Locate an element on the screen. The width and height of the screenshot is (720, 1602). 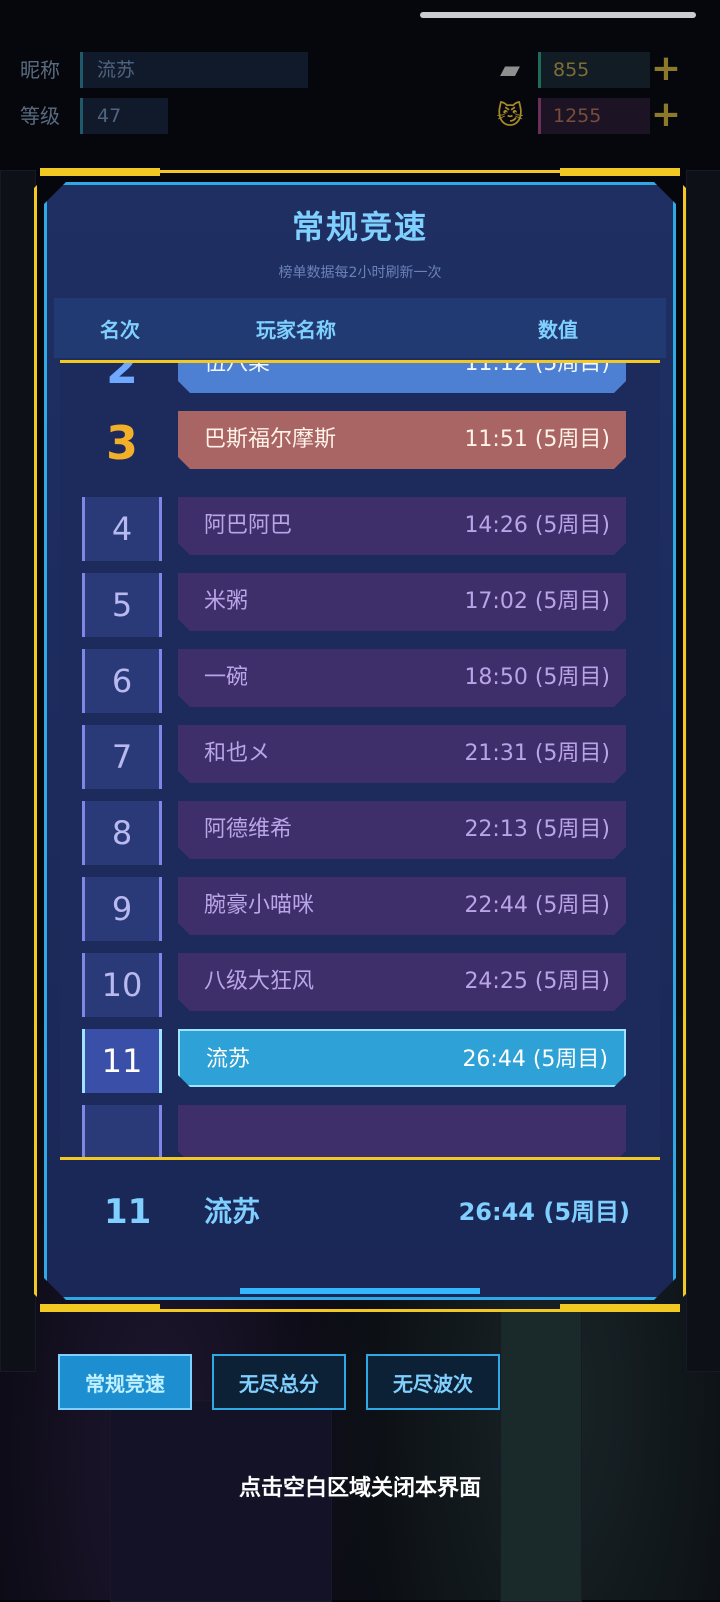
gem-icon: ▰ is located at coordinates (510, 70).